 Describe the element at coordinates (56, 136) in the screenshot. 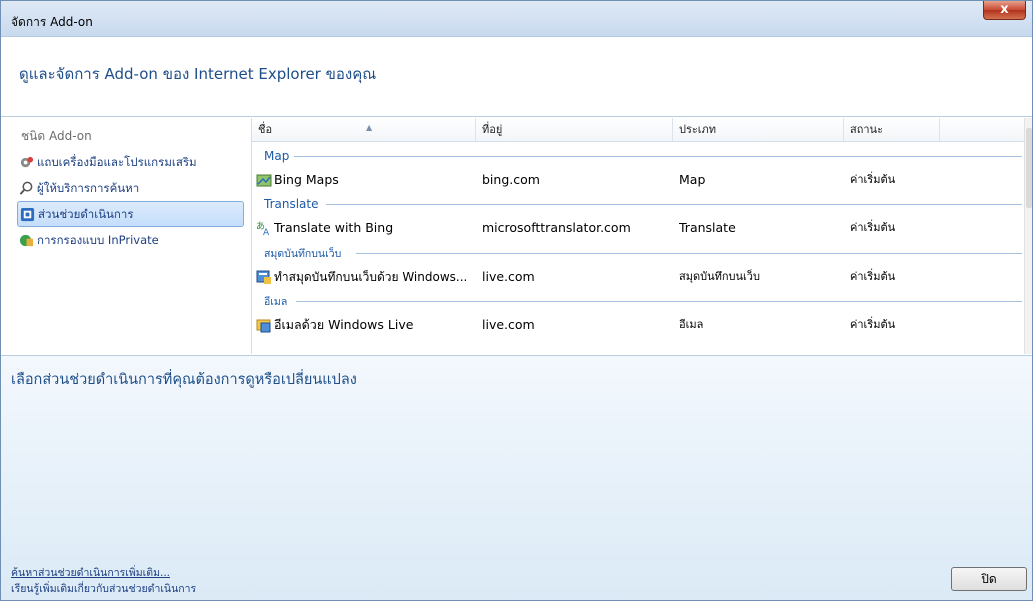

I see `addon-types-caption: ชนิด Add-on` at that location.